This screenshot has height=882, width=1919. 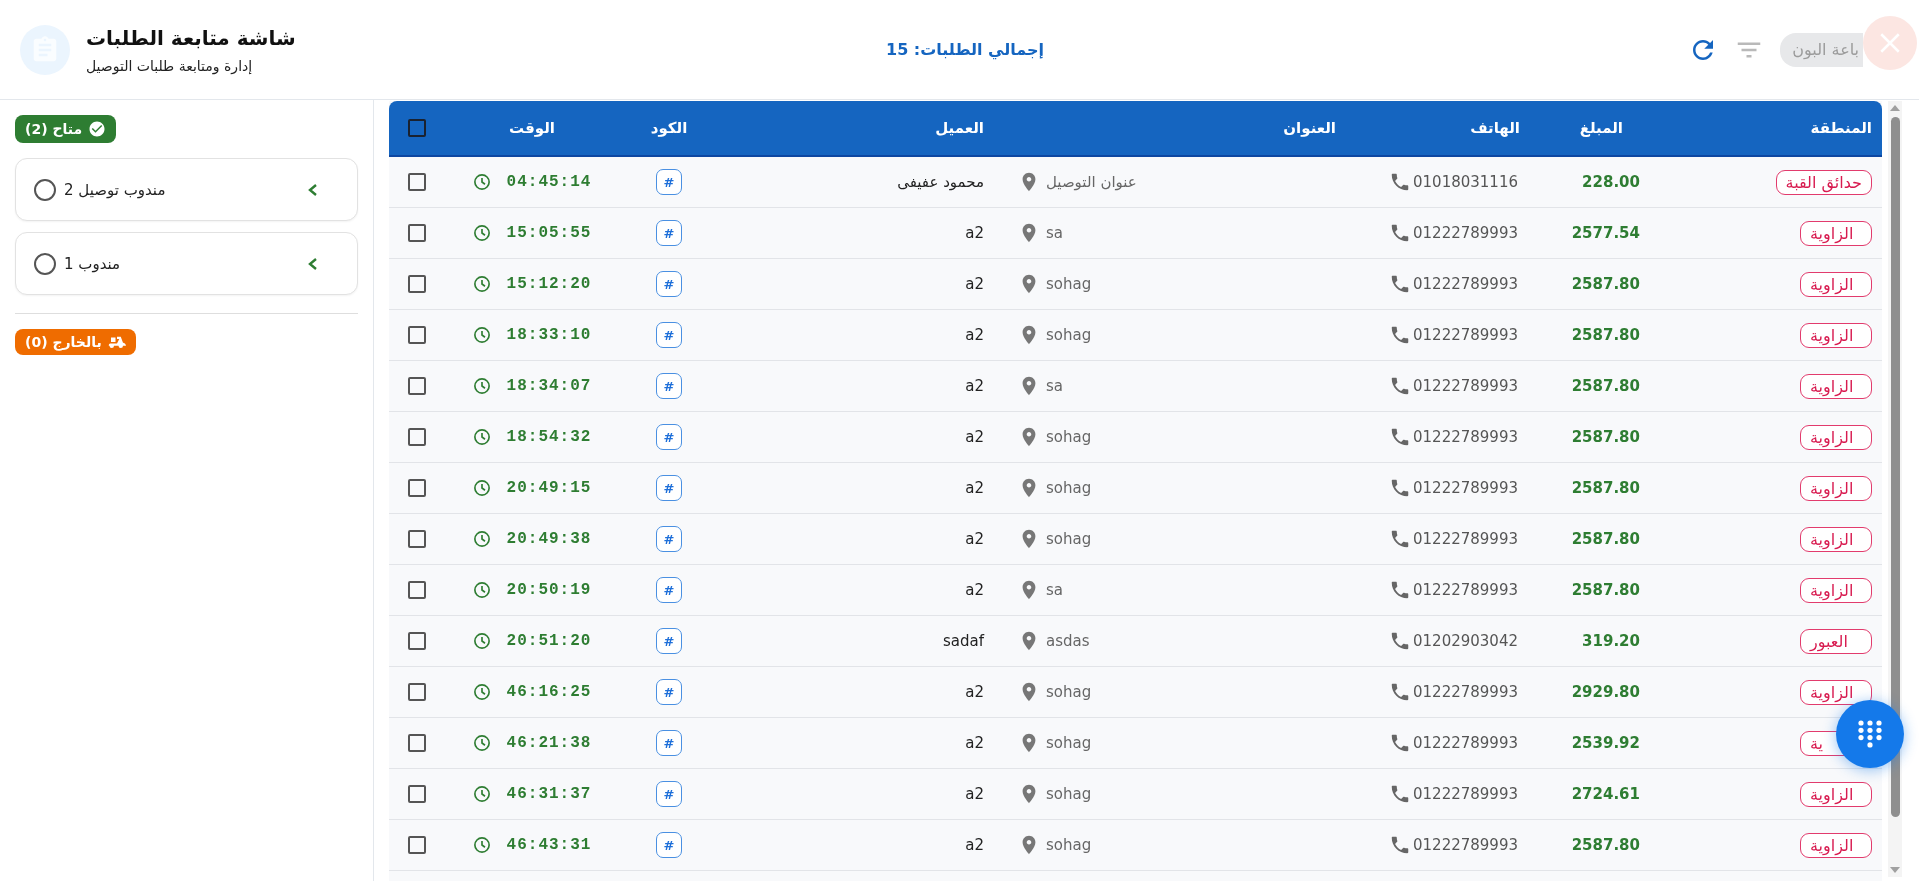 What do you see at coordinates (75, 342) in the screenshot?
I see `outside-badge: بالخارج (0)` at bounding box center [75, 342].